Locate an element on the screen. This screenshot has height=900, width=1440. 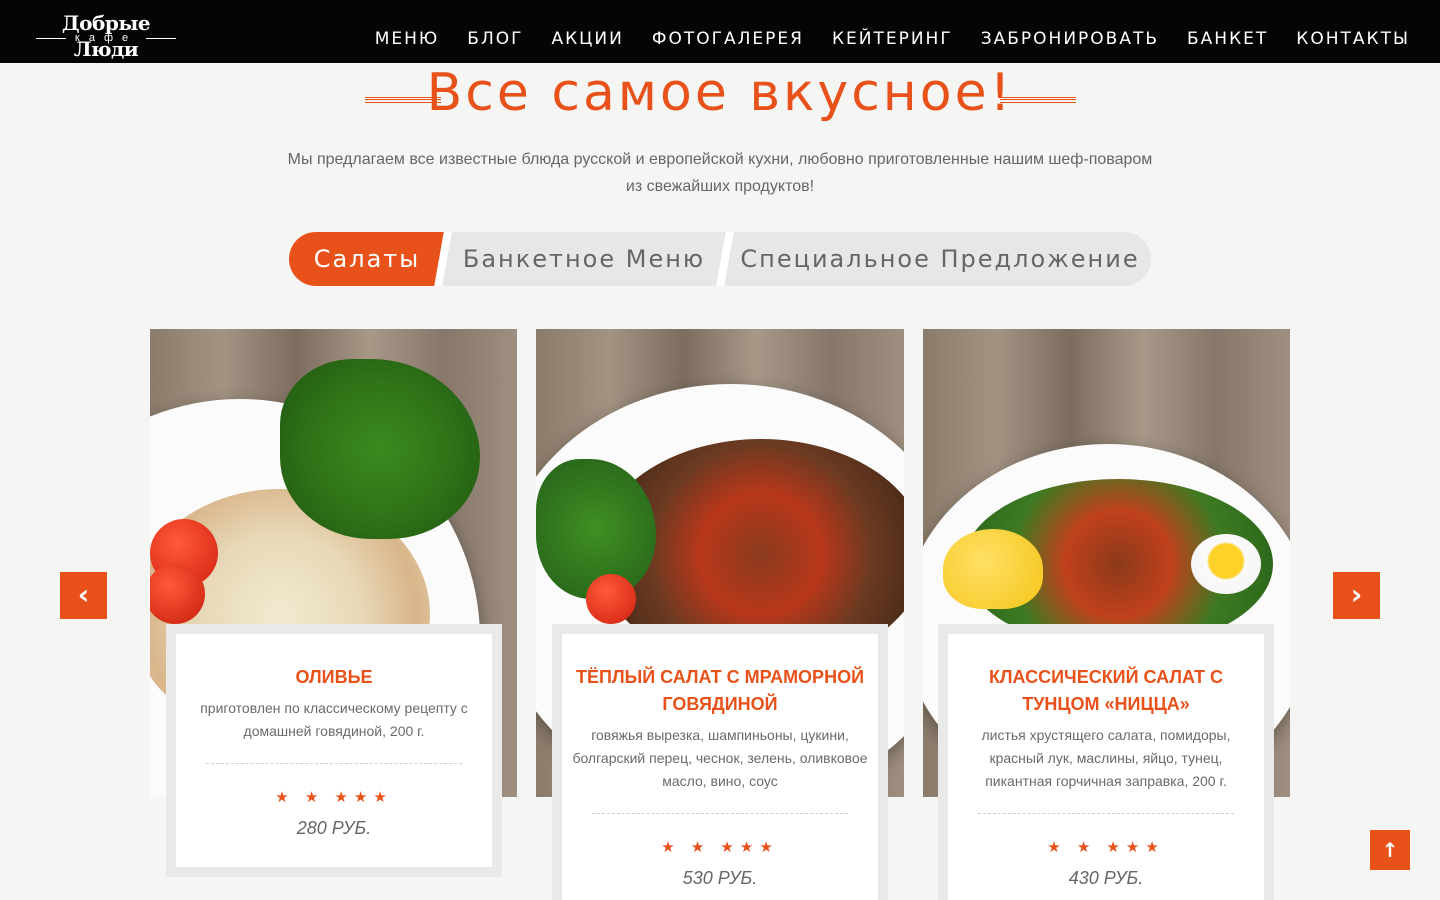
nav-item-booking: ЗАБРОНИРОВАТЬ is located at coordinates (1070, 39).